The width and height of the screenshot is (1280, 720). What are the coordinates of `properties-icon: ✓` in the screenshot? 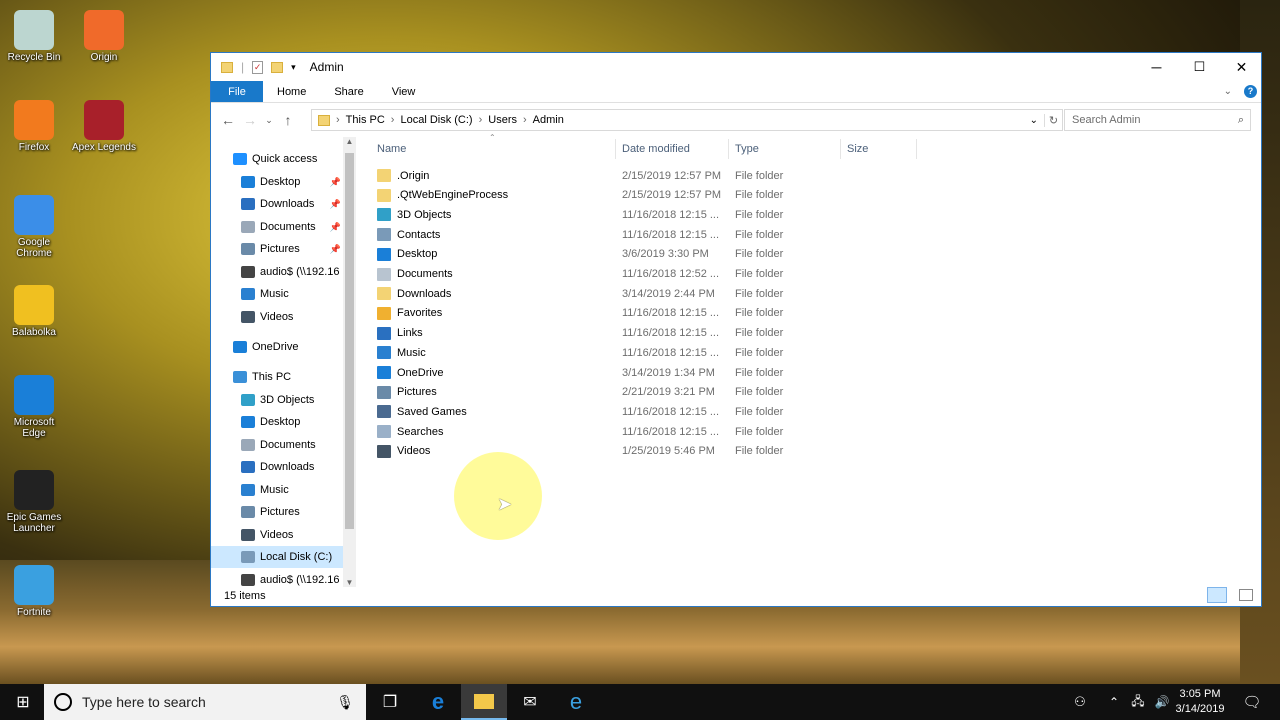 It's located at (258, 67).